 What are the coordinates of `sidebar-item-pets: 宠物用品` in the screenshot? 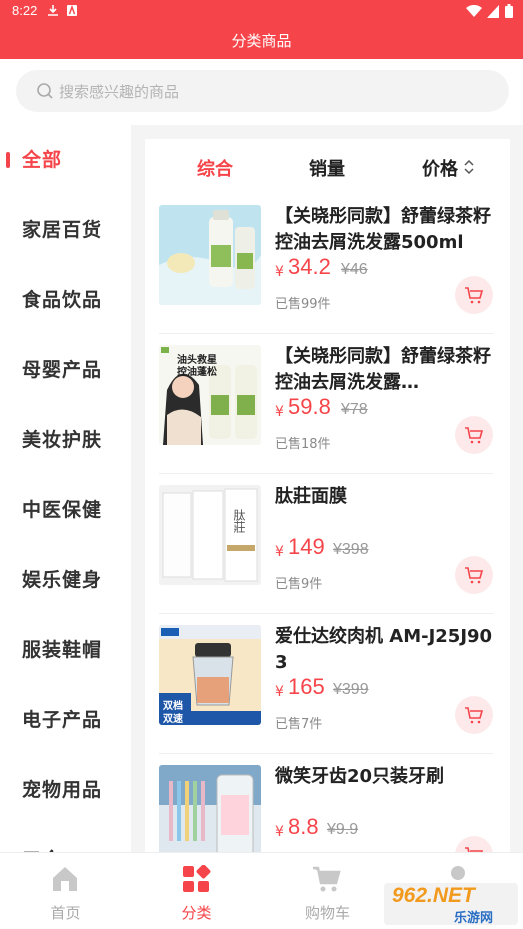 It's located at (65, 790).